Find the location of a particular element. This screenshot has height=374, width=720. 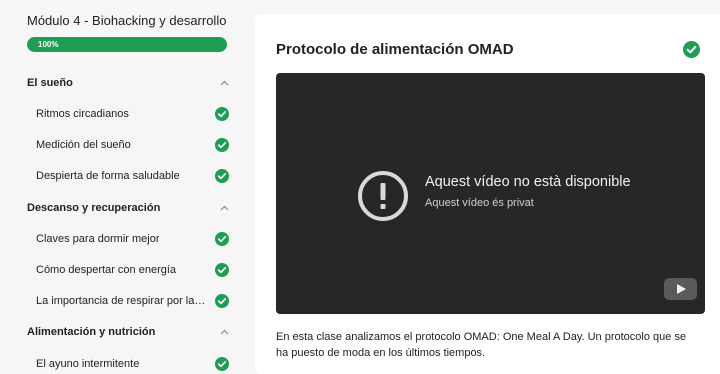

lesson-label: Claves para dormir mejor is located at coordinates (98, 239).